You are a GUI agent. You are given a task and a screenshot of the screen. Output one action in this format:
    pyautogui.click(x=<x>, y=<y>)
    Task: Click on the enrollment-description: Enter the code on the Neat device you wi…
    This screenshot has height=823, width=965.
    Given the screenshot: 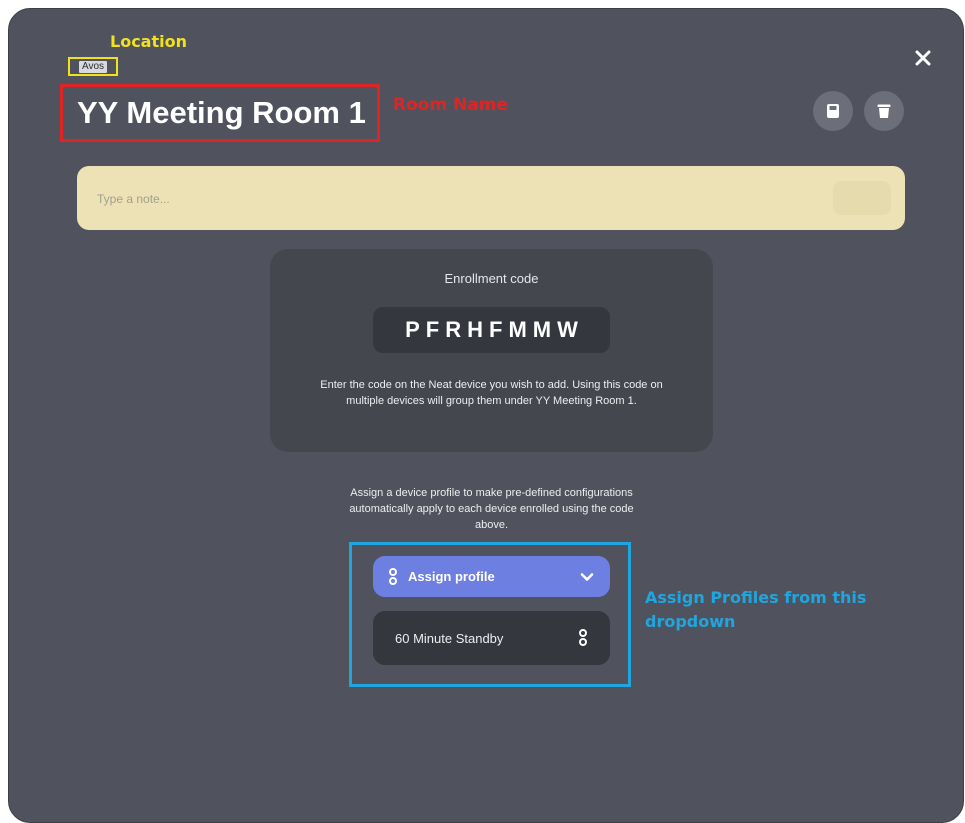 What is the action you would take?
    pyautogui.click(x=491, y=393)
    